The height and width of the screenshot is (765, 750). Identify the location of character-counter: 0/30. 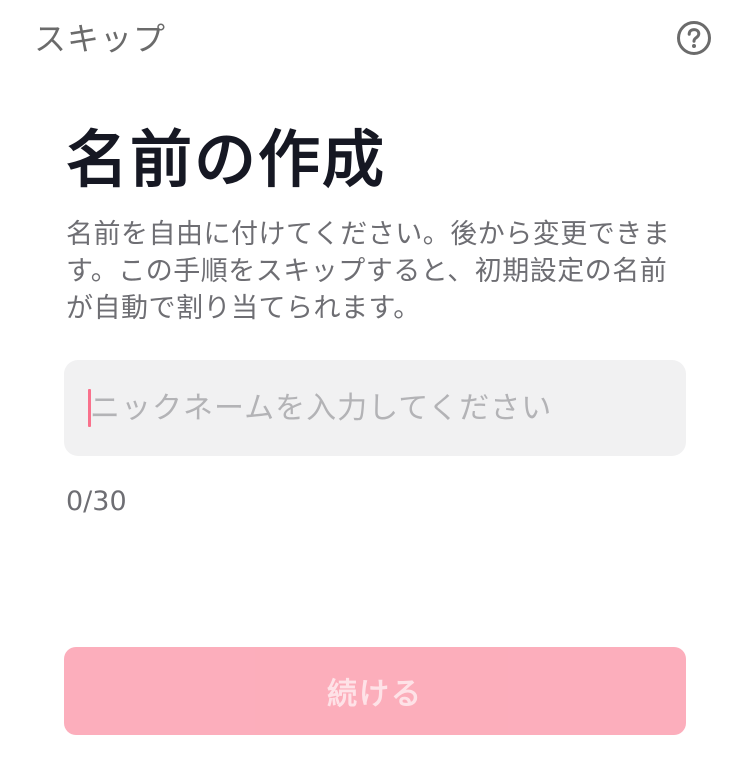
(96, 501).